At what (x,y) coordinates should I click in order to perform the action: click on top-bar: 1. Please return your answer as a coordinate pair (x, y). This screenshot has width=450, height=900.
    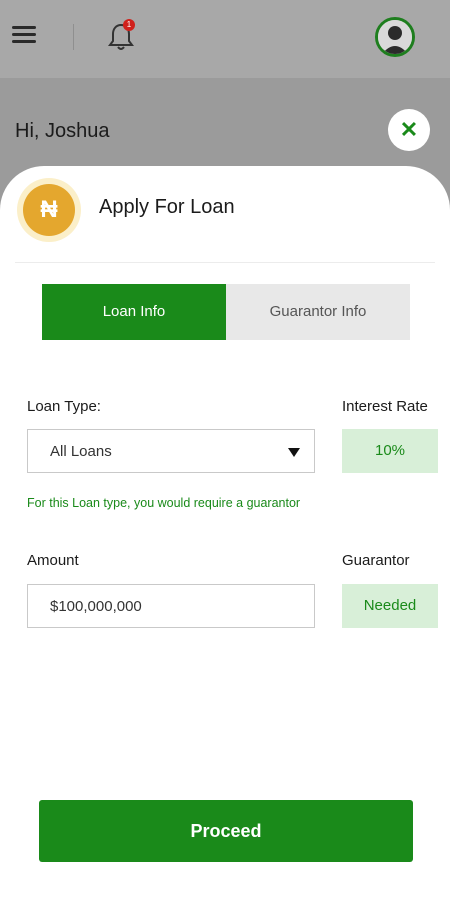
    Looking at the image, I should click on (225, 39).